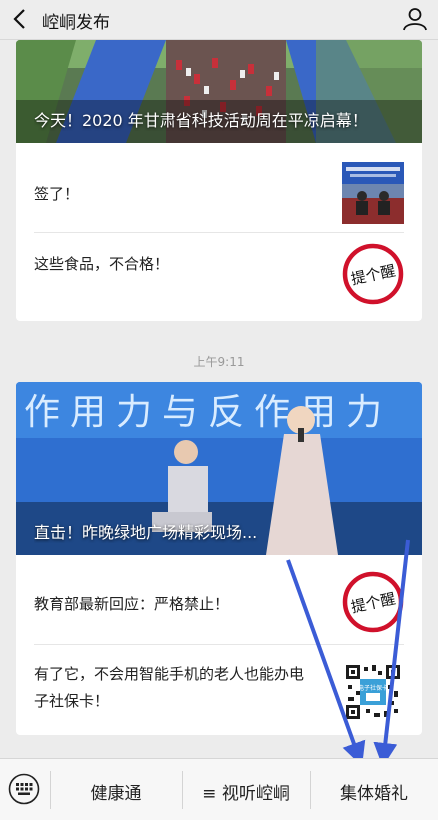 The image size is (438, 820). What do you see at coordinates (219, 277) in the screenshot?
I see `list-item: 这些食品，不合格！ 提个醒` at bounding box center [219, 277].